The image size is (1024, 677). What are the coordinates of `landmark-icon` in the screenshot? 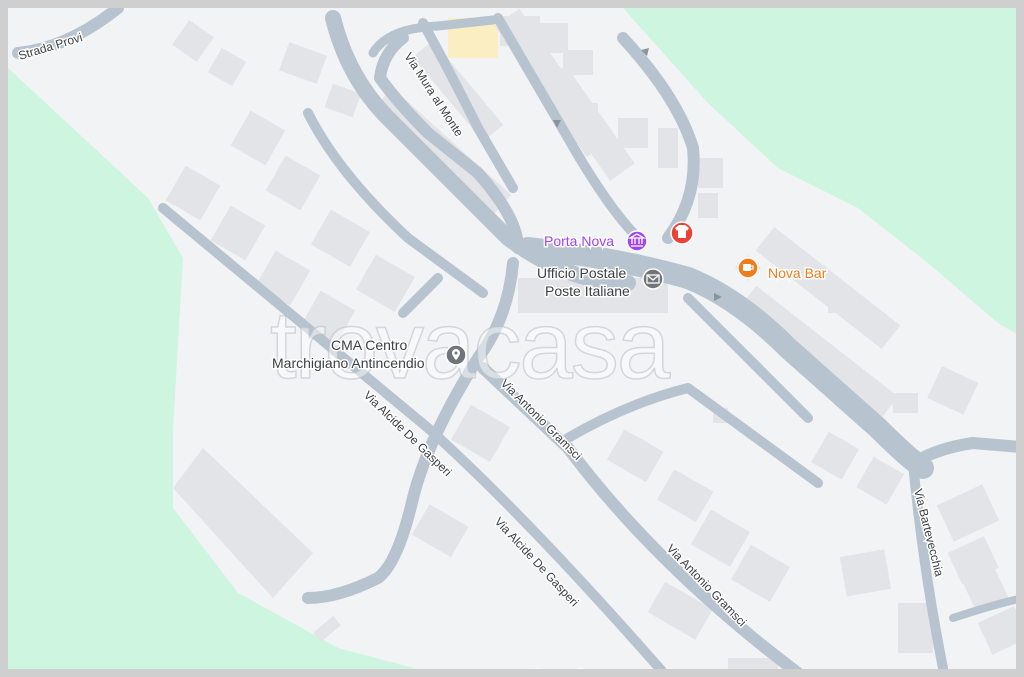 It's located at (637, 241).